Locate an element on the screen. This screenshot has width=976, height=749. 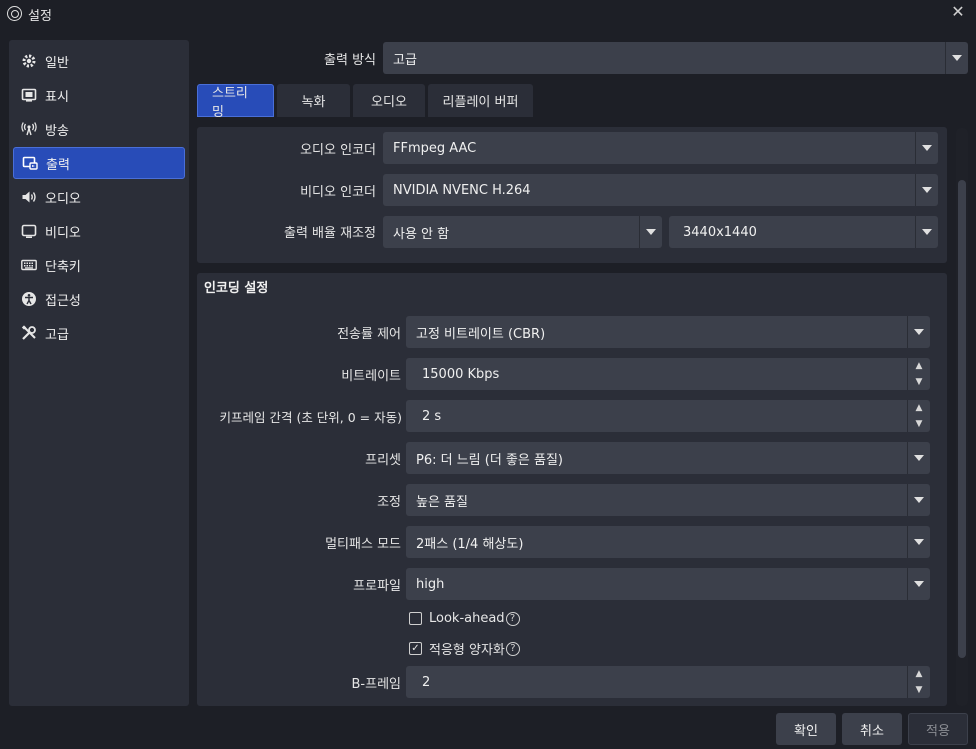
audio-encoder-select: FFmpeg AAC is located at coordinates (660, 148).